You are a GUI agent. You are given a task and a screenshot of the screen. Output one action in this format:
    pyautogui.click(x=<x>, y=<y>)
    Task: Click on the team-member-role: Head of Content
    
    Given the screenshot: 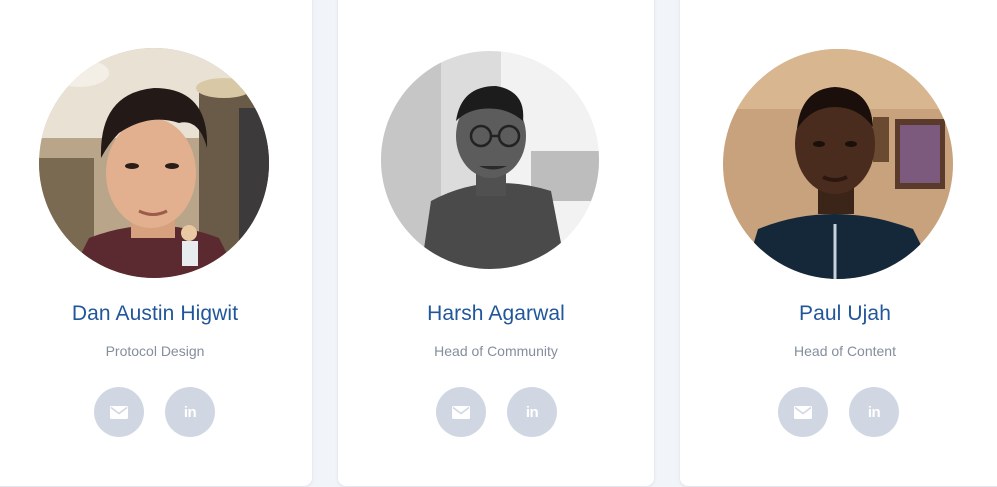 What is the action you would take?
    pyautogui.click(x=845, y=351)
    